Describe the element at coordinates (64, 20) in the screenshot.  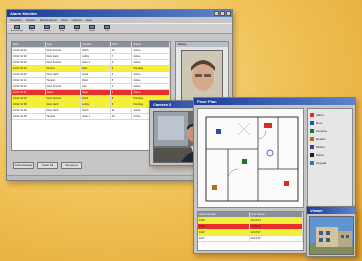
I see `menu-item: View` at that location.